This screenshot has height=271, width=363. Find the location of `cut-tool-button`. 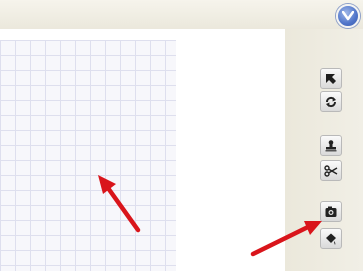

cut-tool-button is located at coordinates (331, 170).